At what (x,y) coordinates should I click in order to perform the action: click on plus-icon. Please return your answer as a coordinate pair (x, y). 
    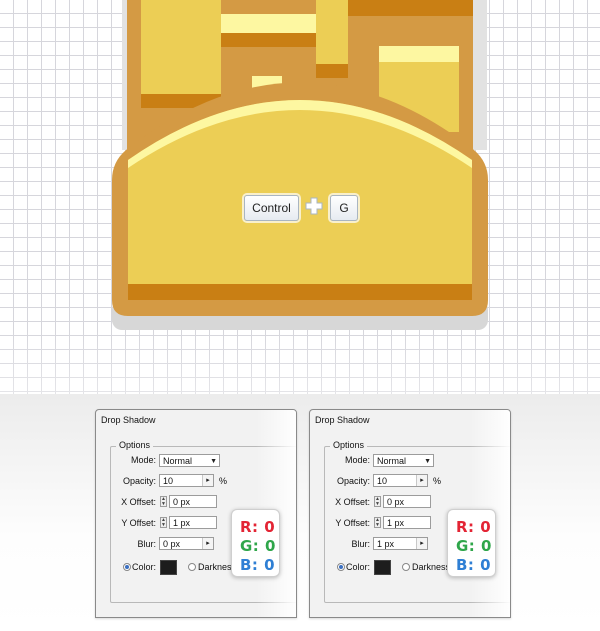
    Looking at the image, I should click on (314, 206).